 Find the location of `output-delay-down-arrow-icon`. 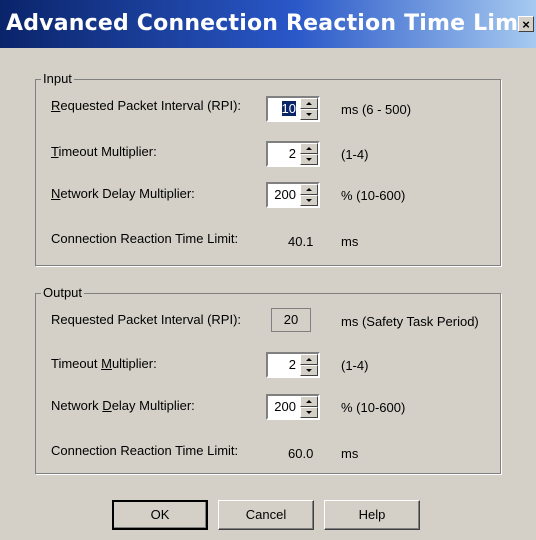

output-delay-down-arrow-icon is located at coordinates (309, 412).